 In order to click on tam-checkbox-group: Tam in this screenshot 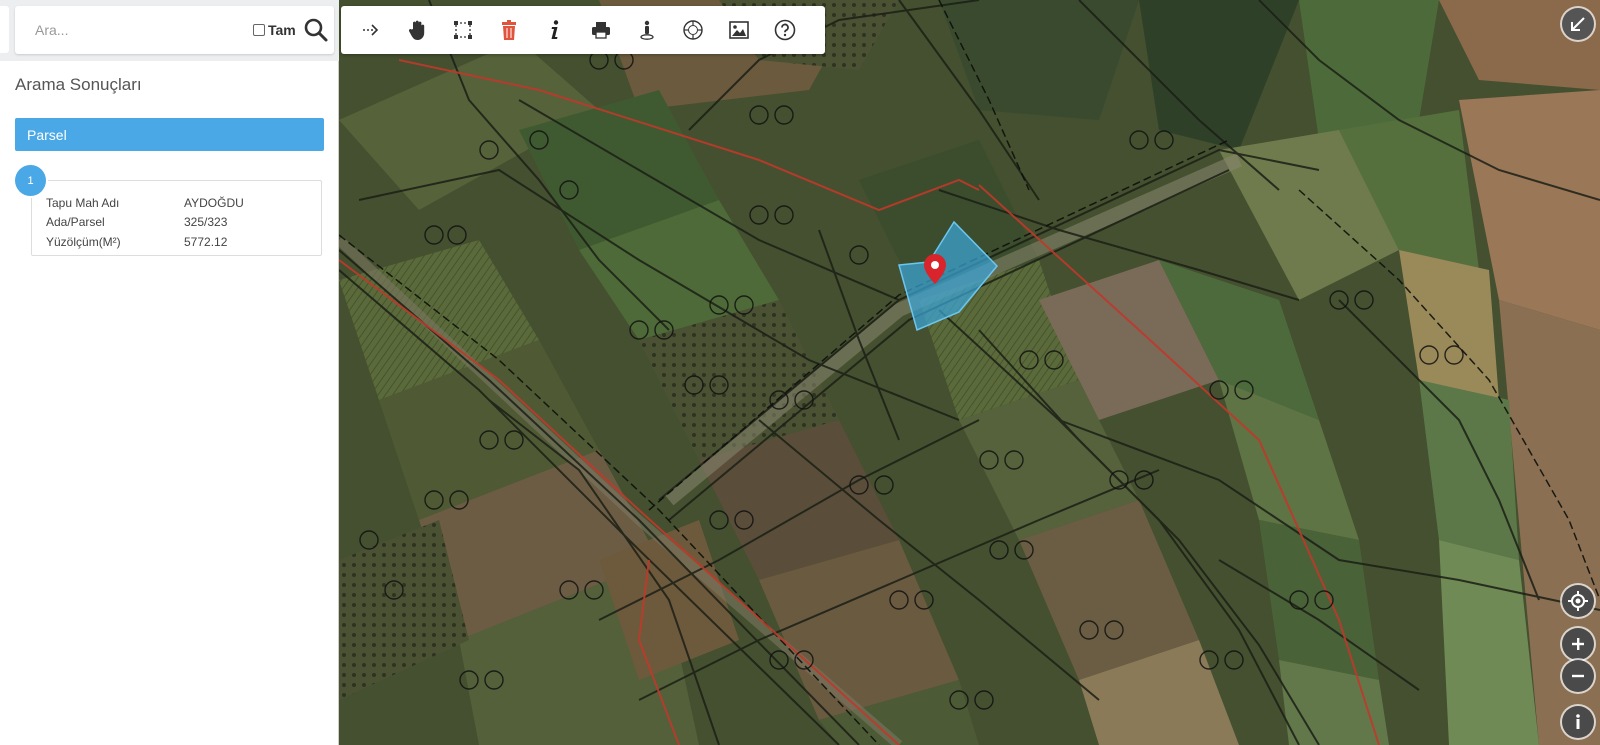, I will do `click(274, 30)`.